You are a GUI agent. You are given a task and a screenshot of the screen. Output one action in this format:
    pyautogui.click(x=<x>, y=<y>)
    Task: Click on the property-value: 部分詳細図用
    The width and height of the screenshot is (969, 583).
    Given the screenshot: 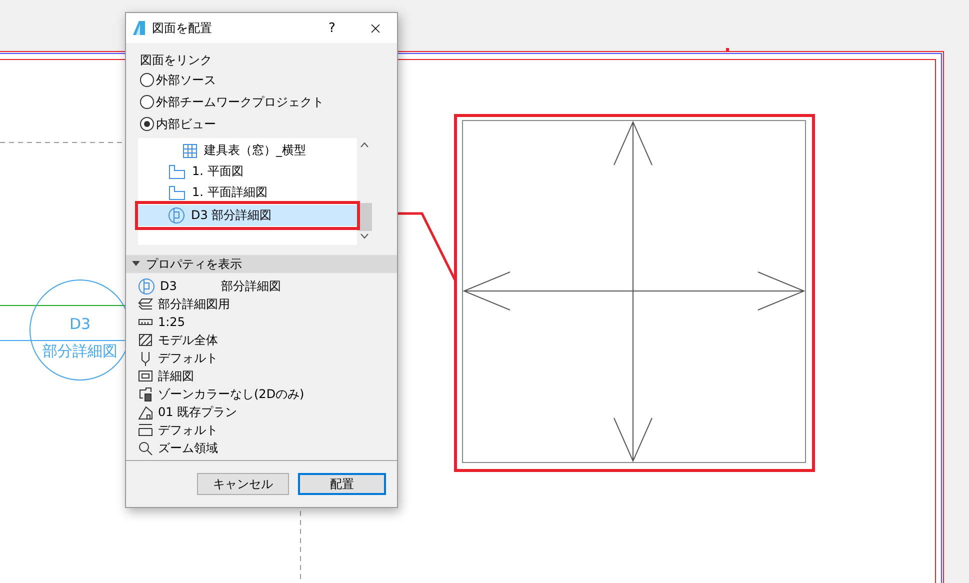 What is the action you would take?
    pyautogui.click(x=194, y=304)
    